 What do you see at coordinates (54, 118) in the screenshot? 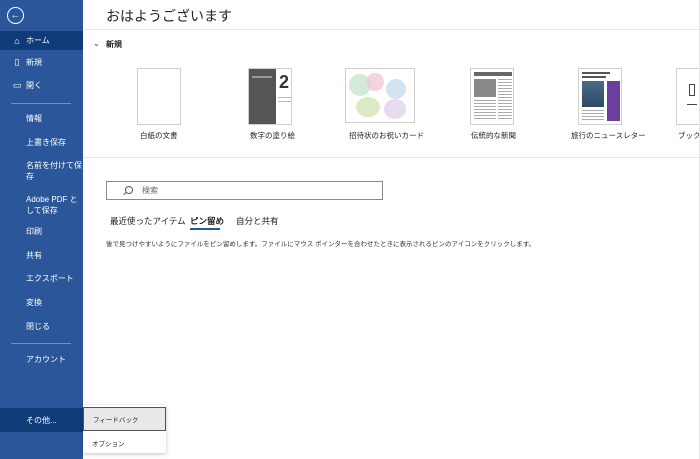
I see `sidebar-item-info: 情報` at bounding box center [54, 118].